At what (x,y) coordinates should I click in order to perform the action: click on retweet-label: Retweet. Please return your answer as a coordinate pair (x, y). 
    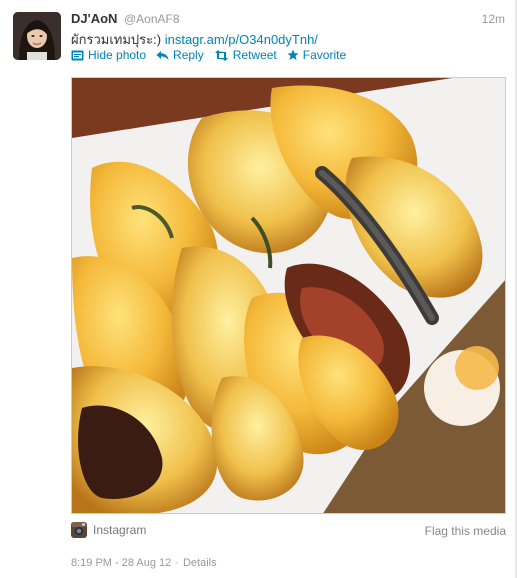
    Looking at the image, I should click on (254, 55).